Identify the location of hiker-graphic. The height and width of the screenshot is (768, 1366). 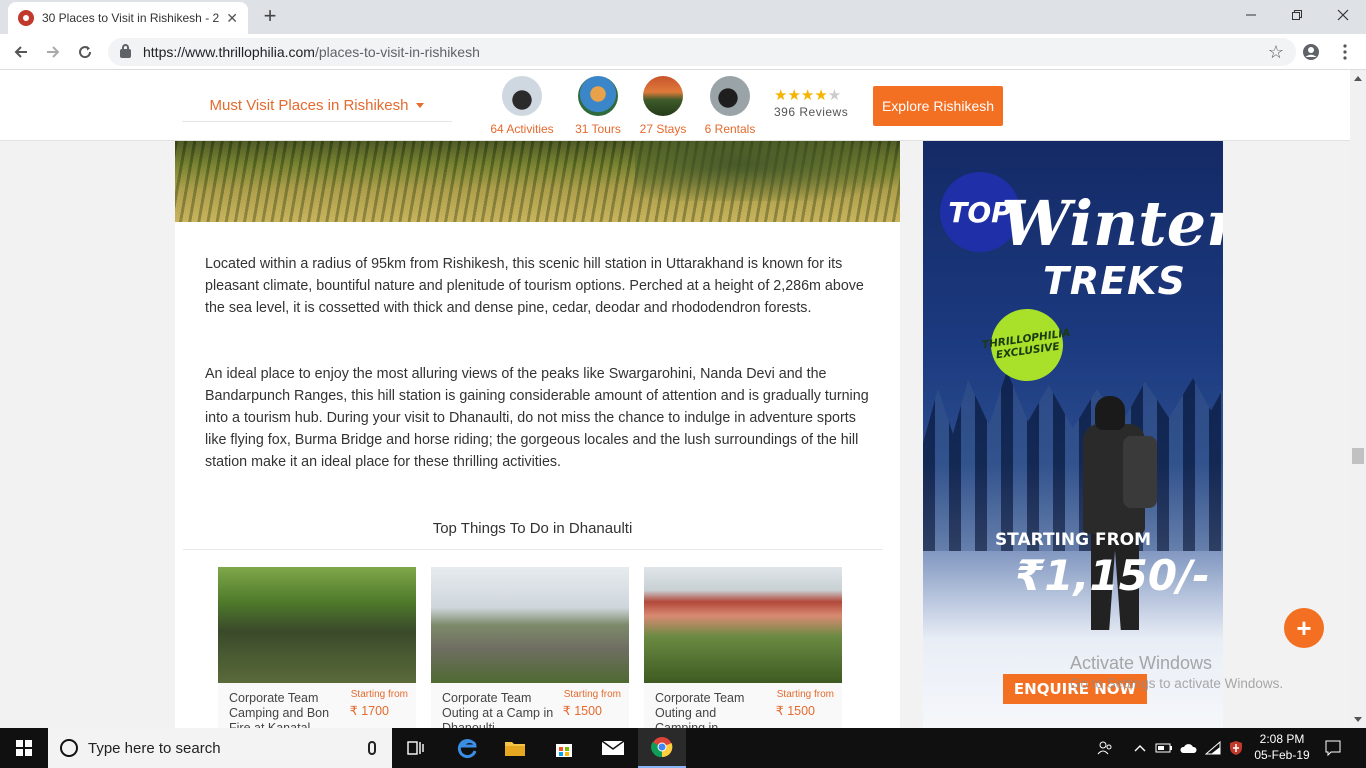
(1123, 516).